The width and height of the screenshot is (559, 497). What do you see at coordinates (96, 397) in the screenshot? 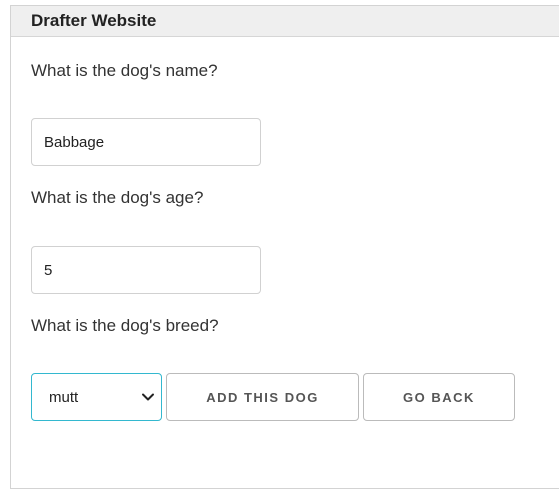
I see `dog-breed-select: mutt` at bounding box center [96, 397].